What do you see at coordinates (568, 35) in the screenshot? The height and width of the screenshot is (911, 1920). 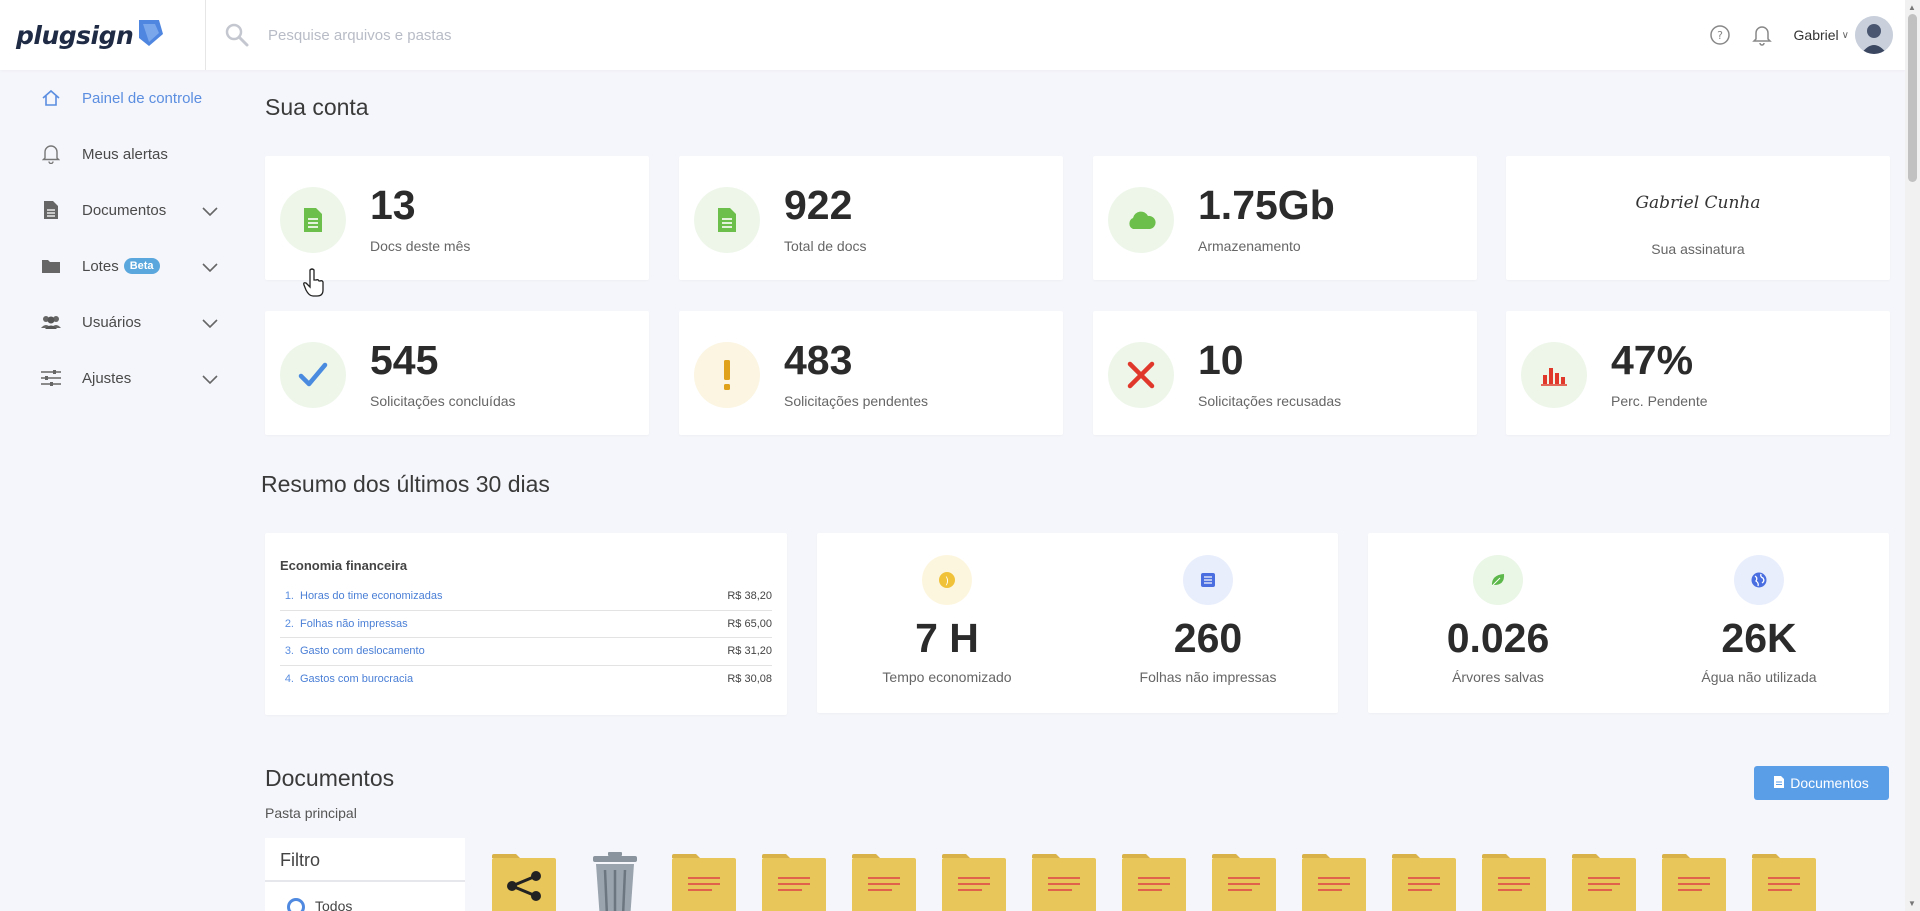 I see `search-input` at bounding box center [568, 35].